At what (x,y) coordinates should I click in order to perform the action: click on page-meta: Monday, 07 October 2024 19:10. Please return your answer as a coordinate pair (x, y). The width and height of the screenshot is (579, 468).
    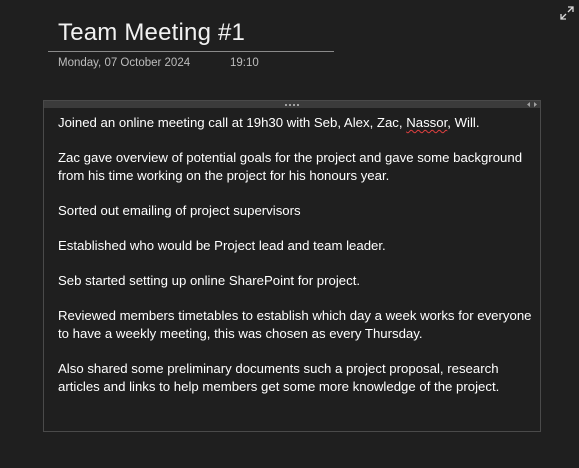
    Looking at the image, I should click on (158, 63).